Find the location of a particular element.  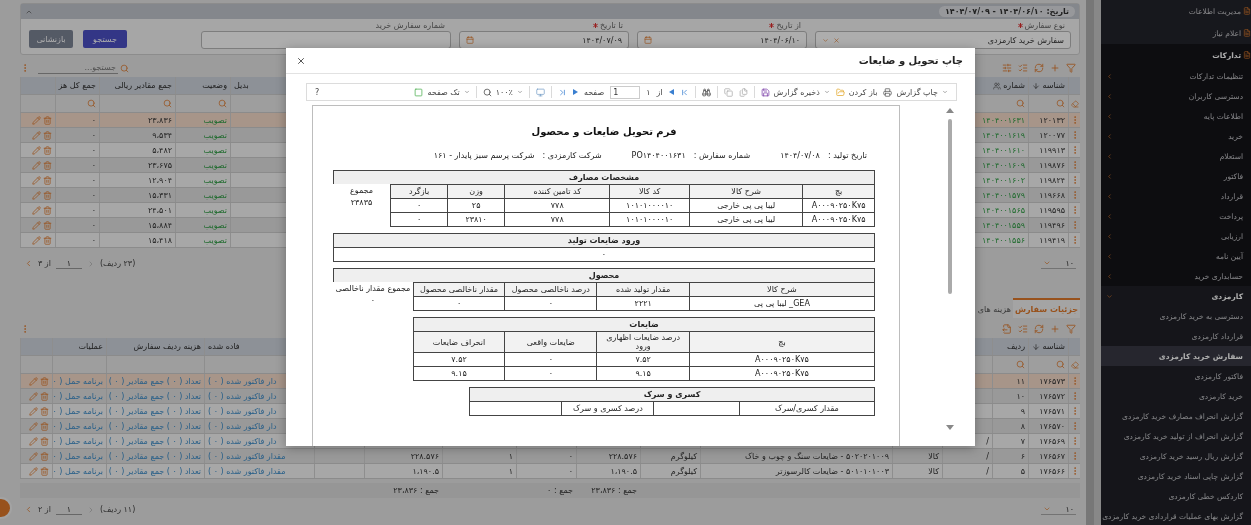

save-button: ذخیره گزارش is located at coordinates (795, 92).